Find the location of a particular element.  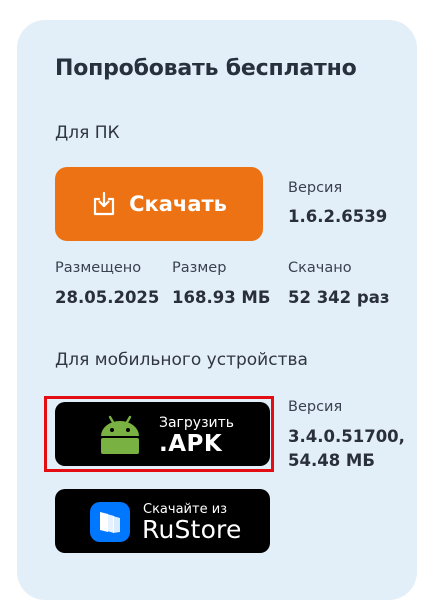

download-apk-button: Загрузить .APK is located at coordinates (162, 434).